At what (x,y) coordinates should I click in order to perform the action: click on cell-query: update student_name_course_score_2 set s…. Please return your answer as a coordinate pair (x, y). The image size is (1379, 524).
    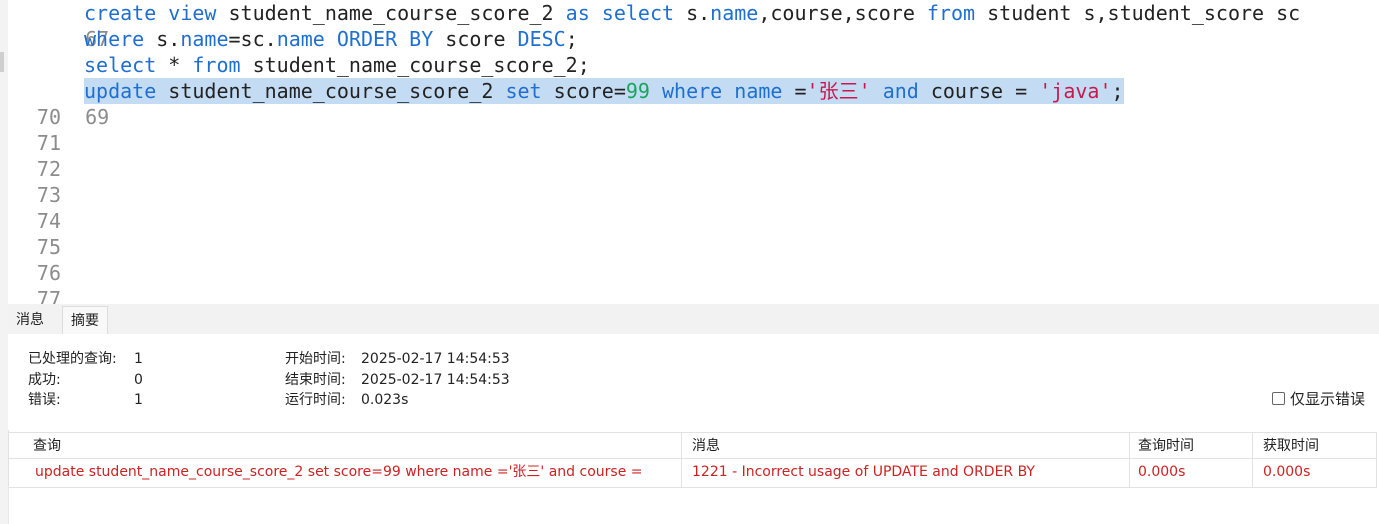
    Looking at the image, I should click on (345, 473).